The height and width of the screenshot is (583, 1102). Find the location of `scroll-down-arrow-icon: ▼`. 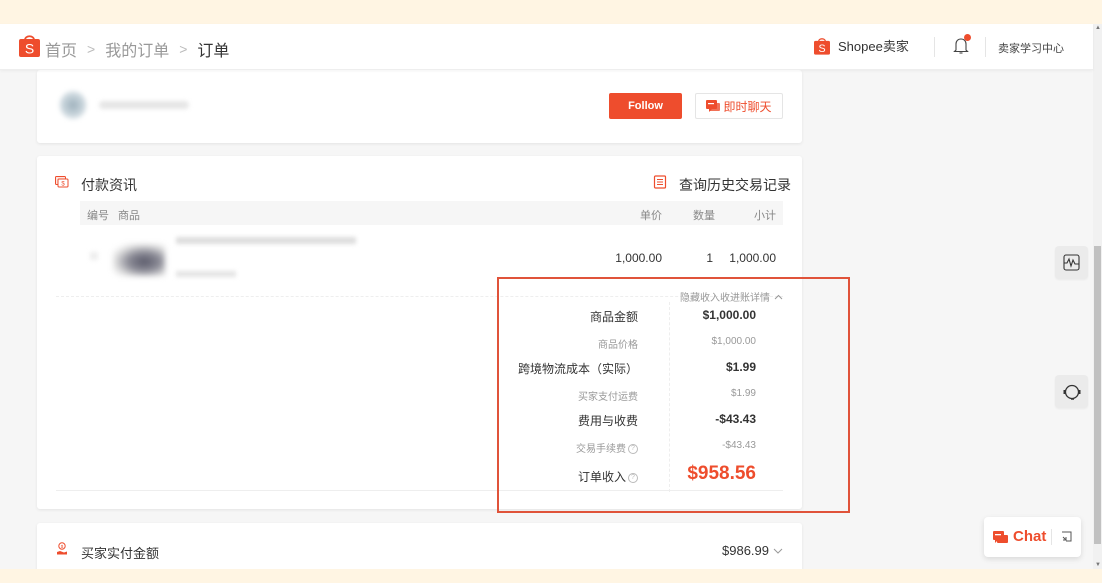

scroll-down-arrow-icon: ▼ is located at coordinates (1098, 565).